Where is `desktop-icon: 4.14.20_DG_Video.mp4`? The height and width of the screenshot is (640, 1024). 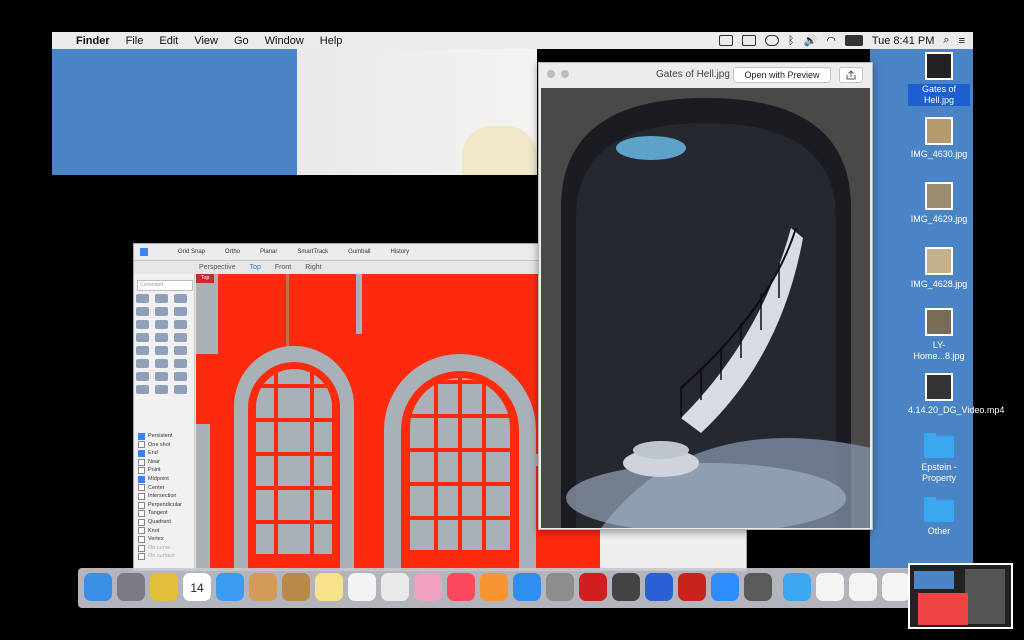 desktop-icon: 4.14.20_DG_Video.mp4 is located at coordinates (956, 394).